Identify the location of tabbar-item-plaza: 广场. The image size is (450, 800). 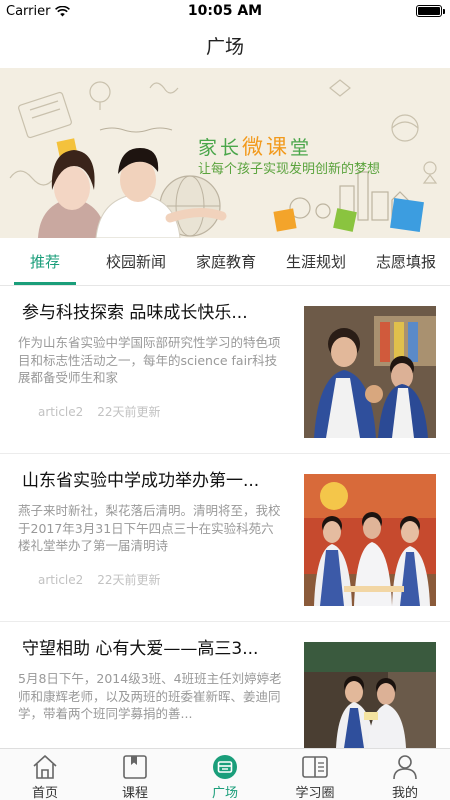
(225, 774).